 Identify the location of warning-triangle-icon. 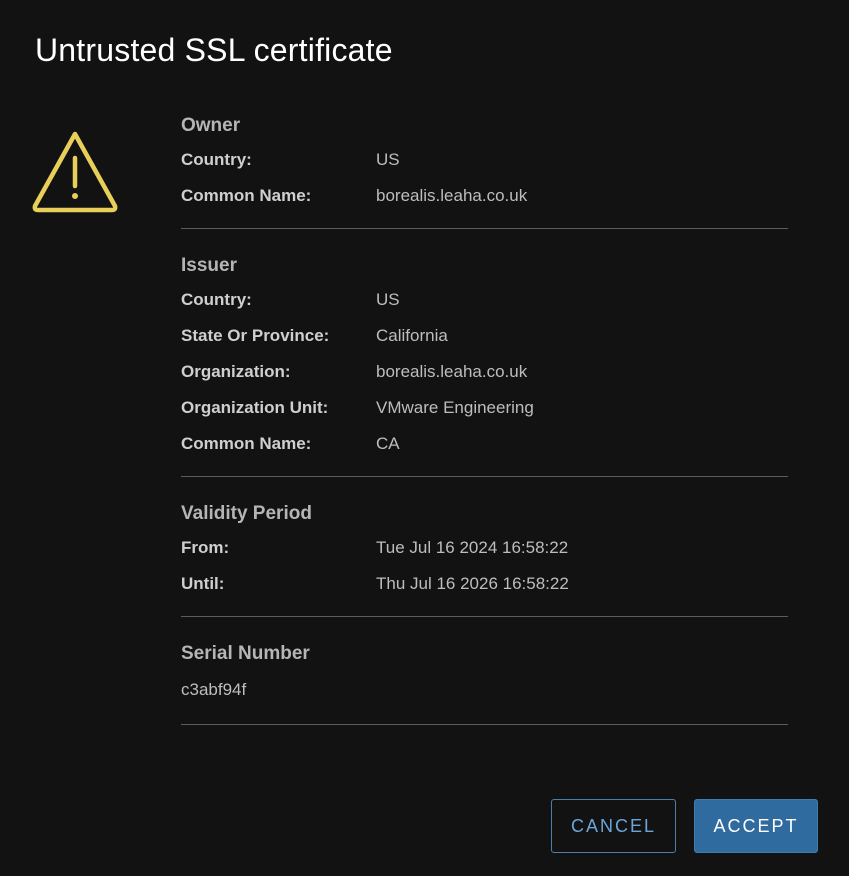
(75, 172).